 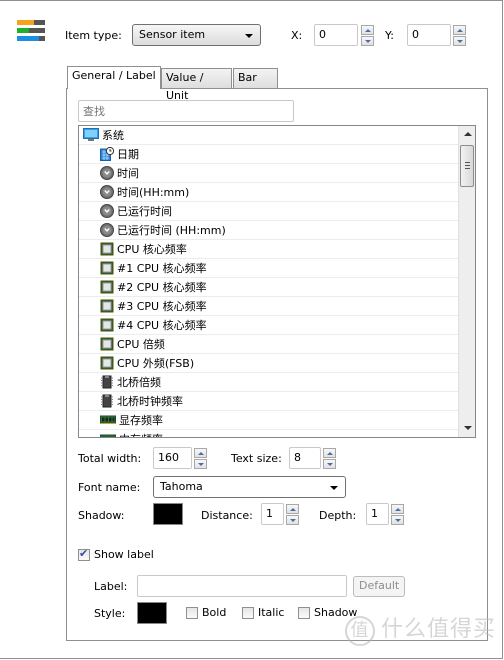 What do you see at coordinates (269, 306) in the screenshot?
I see `list-item: #3 CPU 核心频率` at bounding box center [269, 306].